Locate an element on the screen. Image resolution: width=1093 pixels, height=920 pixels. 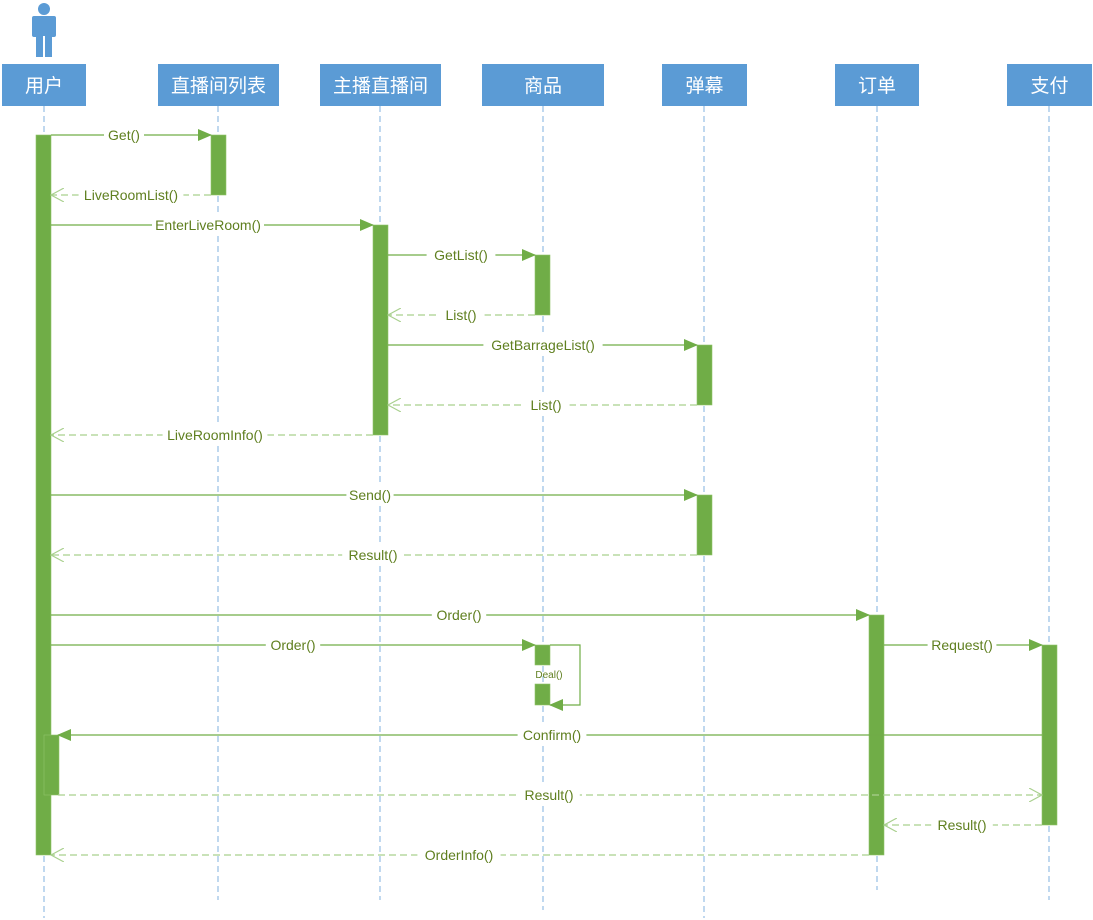
message-call: Confirm() is located at coordinates (549, 735).